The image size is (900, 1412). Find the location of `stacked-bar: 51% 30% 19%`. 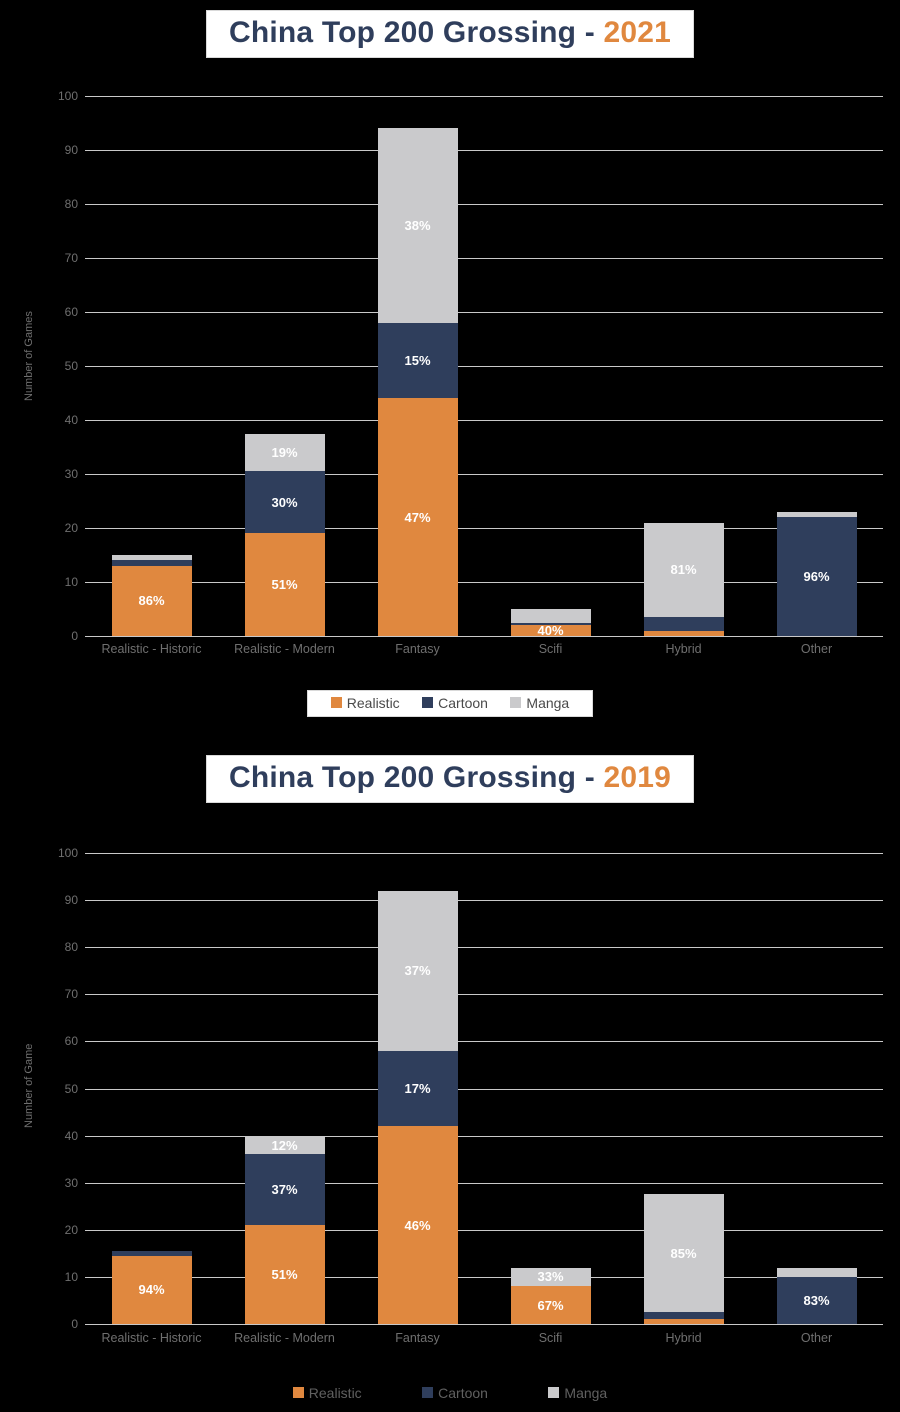

stacked-bar: 51% 30% 19% is located at coordinates (284, 534).